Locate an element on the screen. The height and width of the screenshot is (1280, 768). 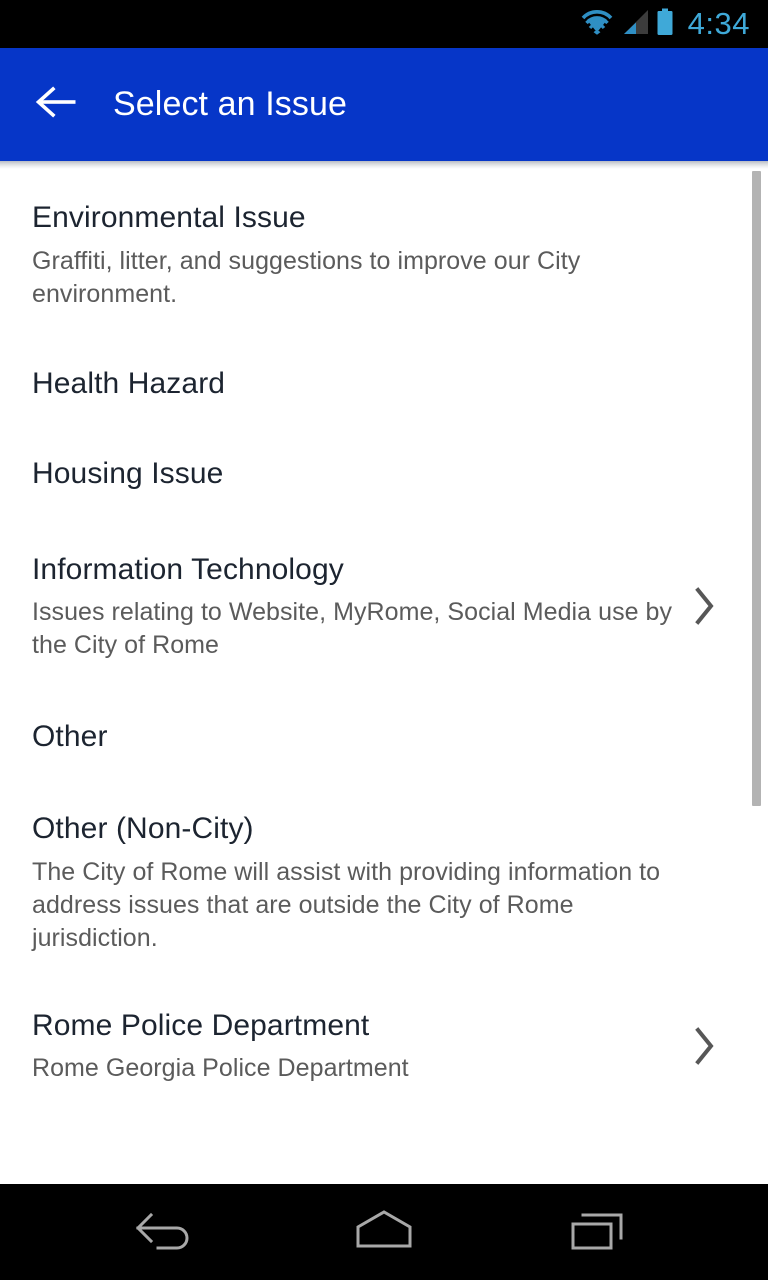
list-item: Housing Issue is located at coordinates (384, 494).